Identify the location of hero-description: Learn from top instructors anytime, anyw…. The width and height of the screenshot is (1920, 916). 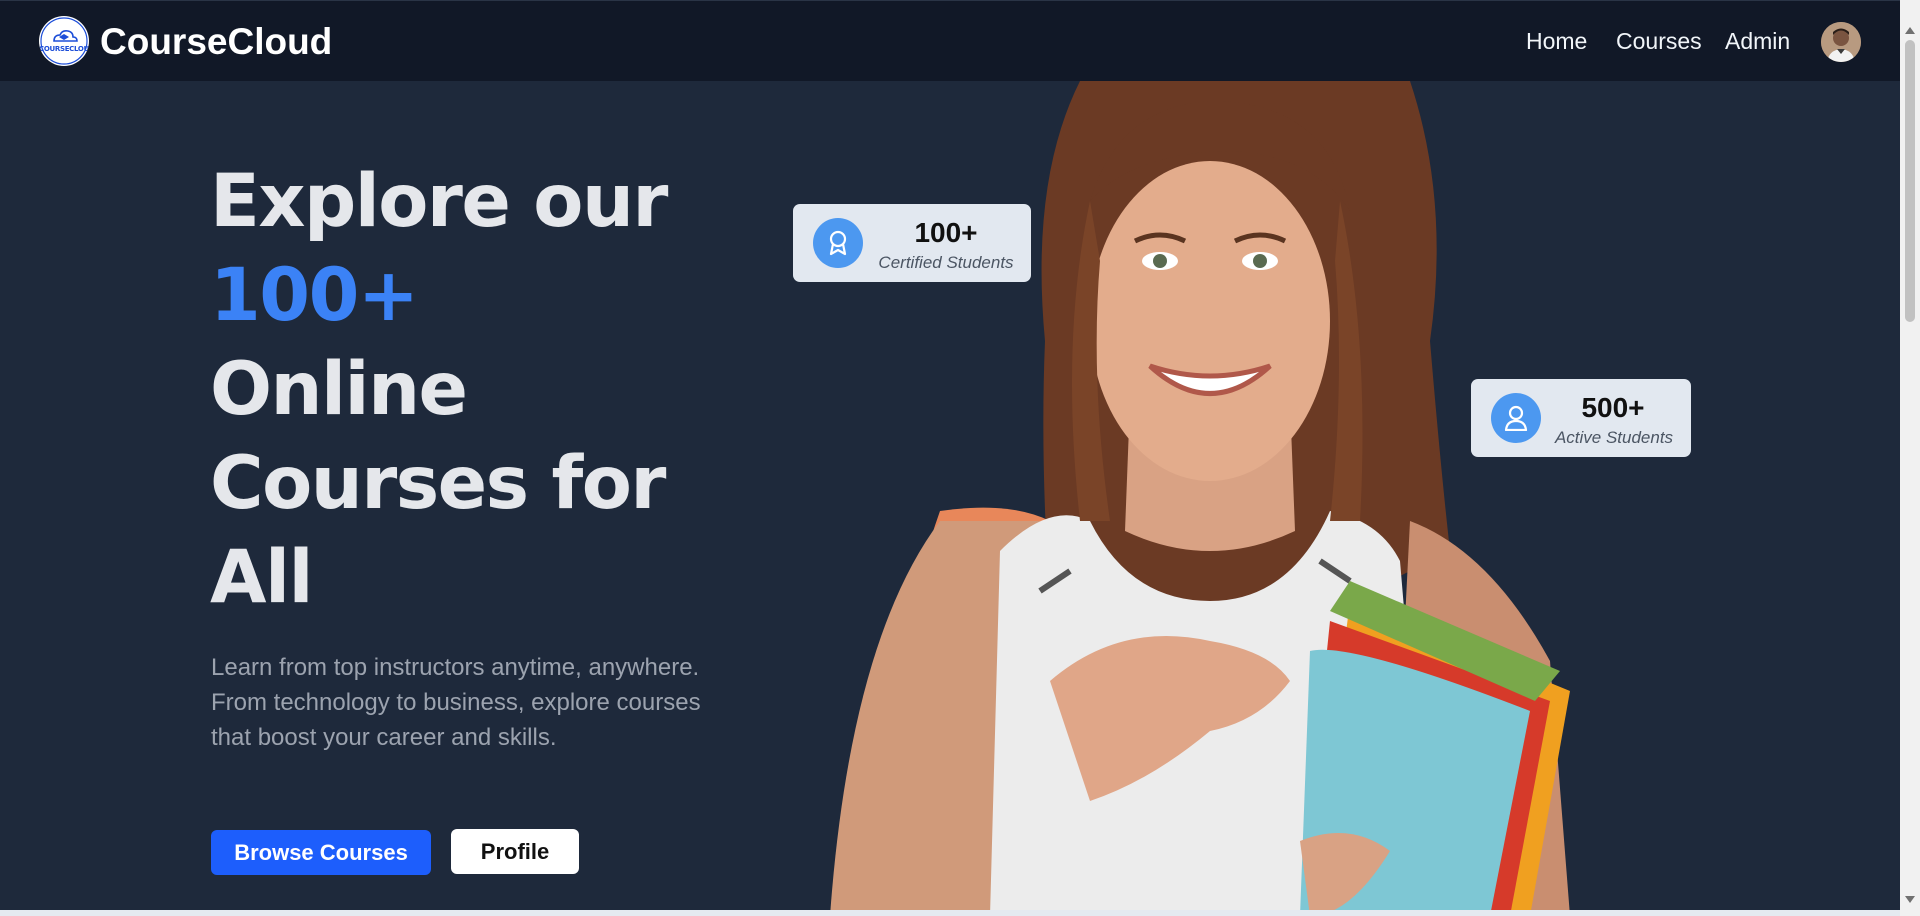
(456, 702).